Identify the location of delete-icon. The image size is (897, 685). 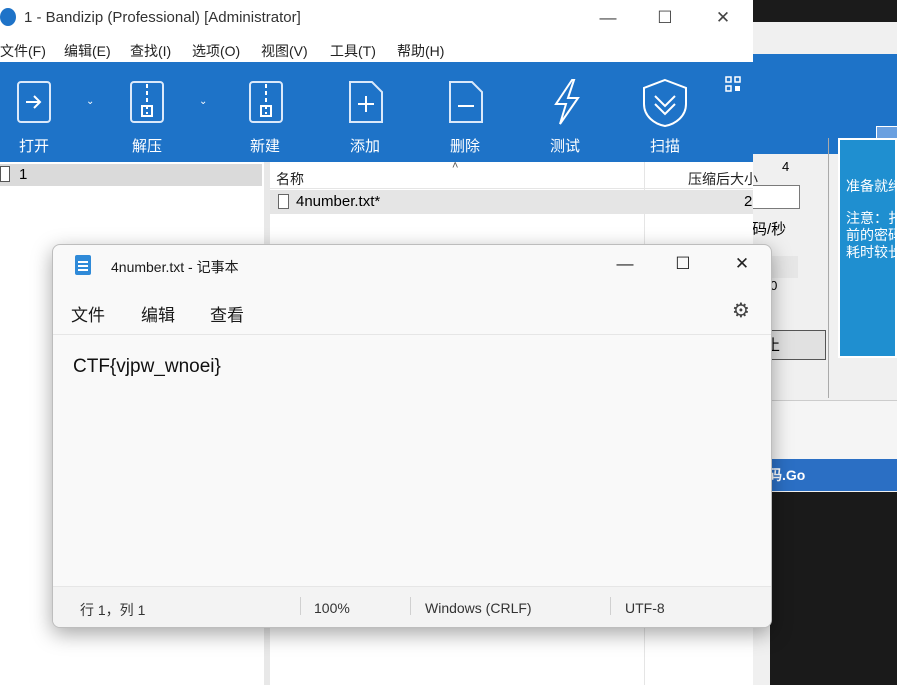
(467, 102).